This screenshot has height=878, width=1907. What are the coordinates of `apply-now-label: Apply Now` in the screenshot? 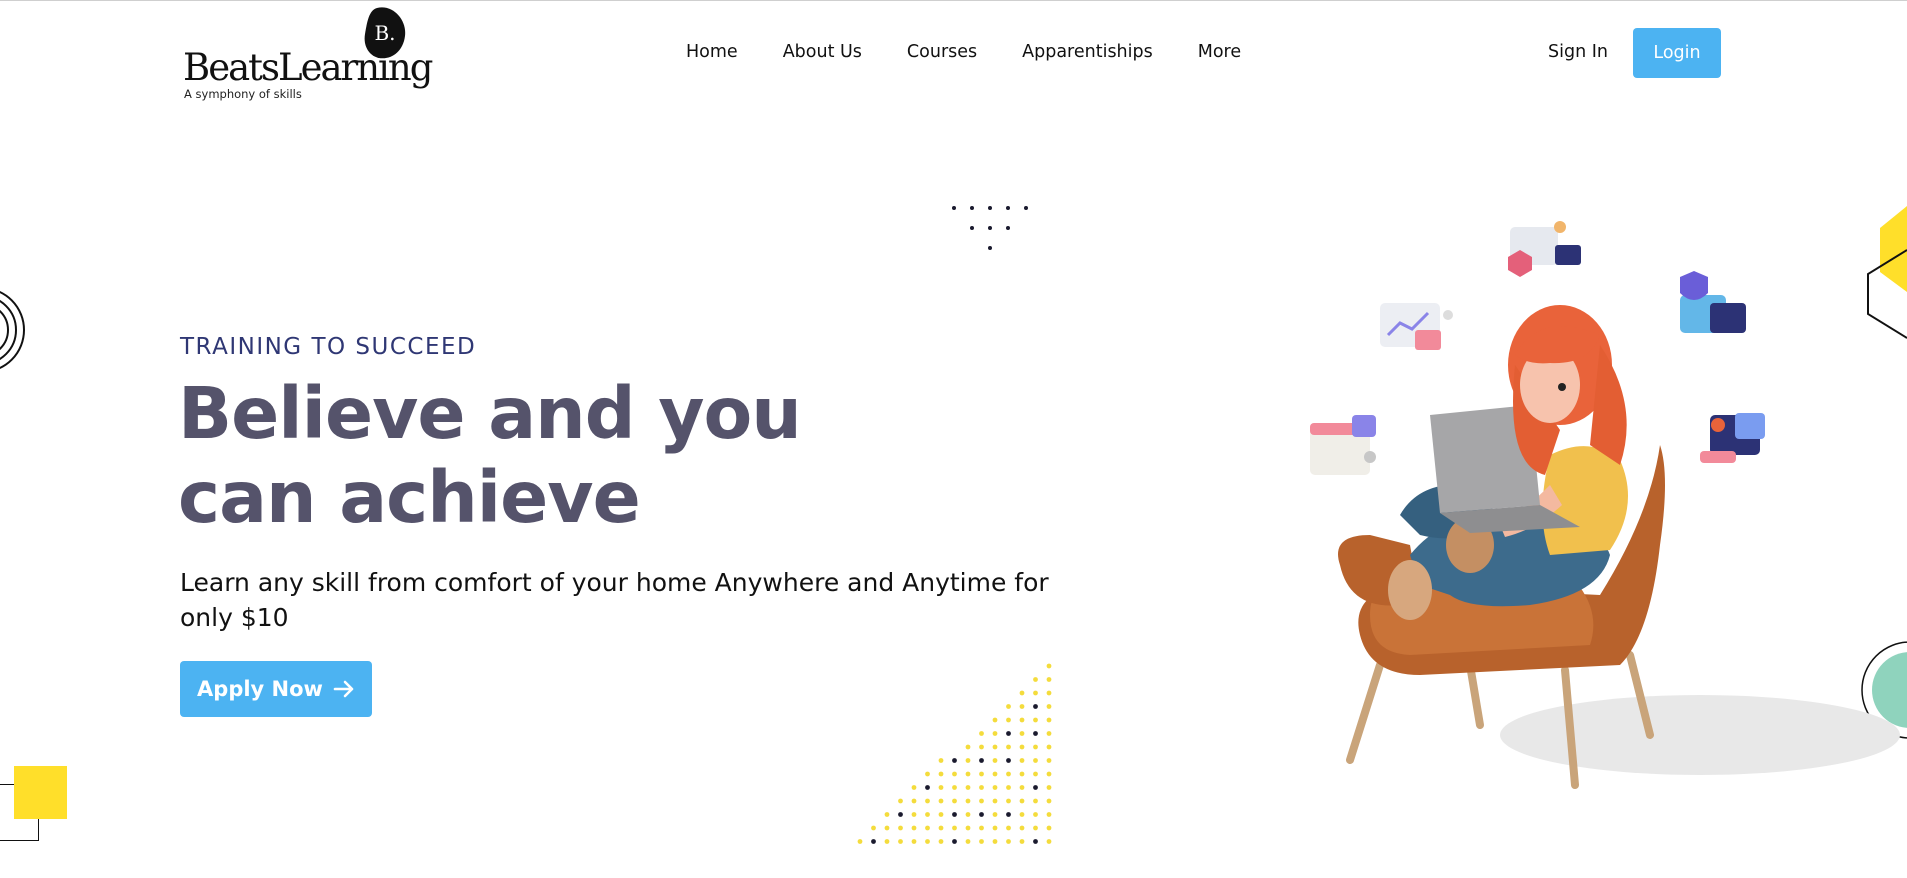 It's located at (260, 689).